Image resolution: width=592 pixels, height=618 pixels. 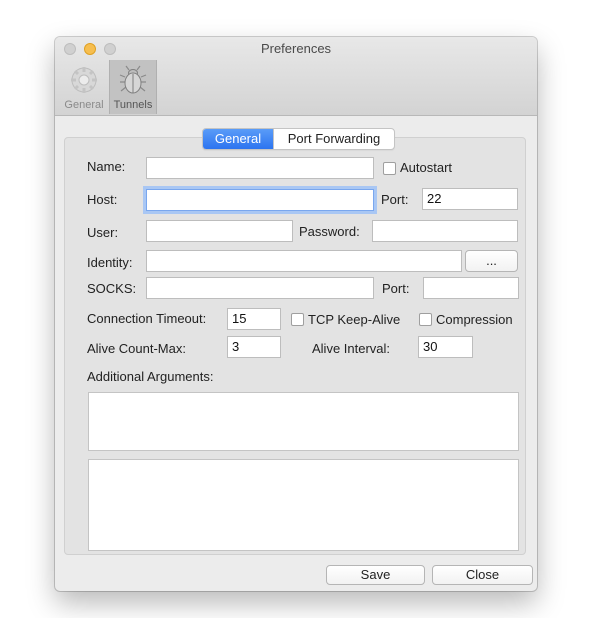 I want to click on tcp-keepalive-checkbox, so click(x=297, y=319).